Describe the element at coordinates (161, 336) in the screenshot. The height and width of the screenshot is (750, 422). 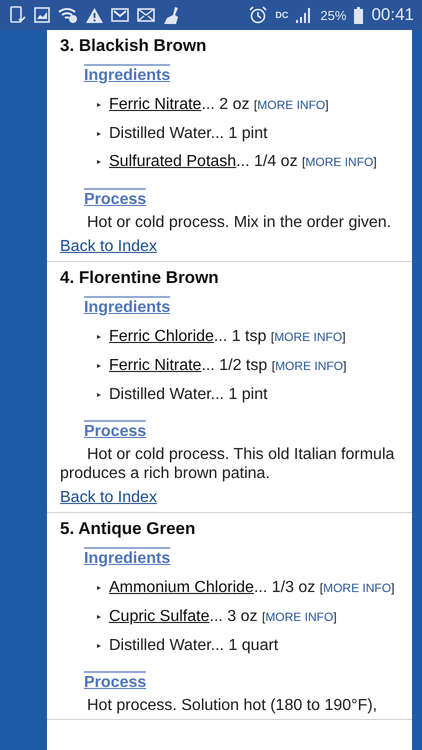
I see `ingredient-link: Ferric Chloride` at that location.